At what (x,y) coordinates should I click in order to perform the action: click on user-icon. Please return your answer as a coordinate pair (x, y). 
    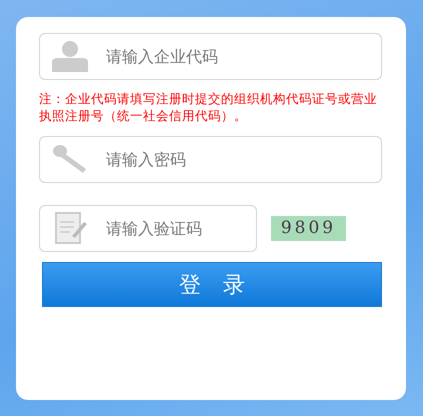
    Looking at the image, I should click on (70, 56).